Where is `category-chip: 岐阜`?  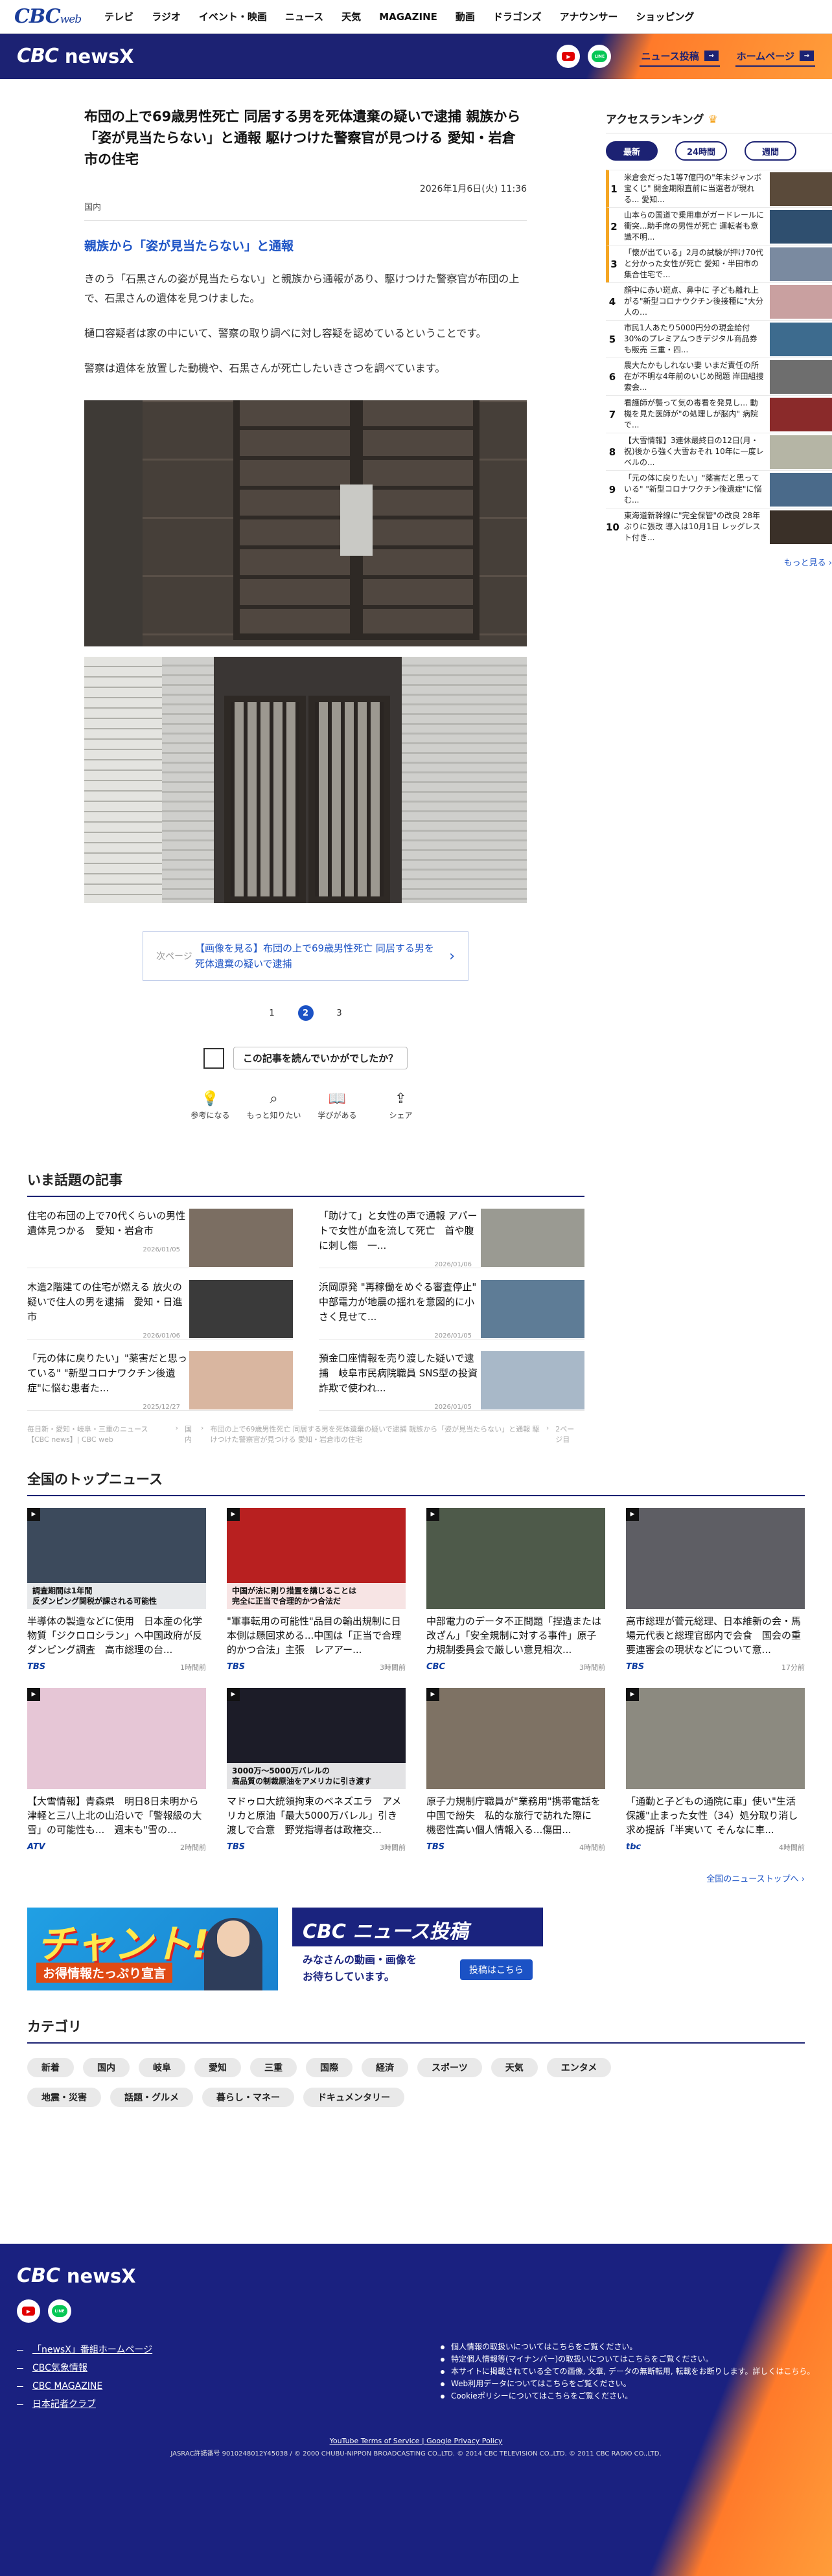 category-chip: 岐阜 is located at coordinates (162, 2067).